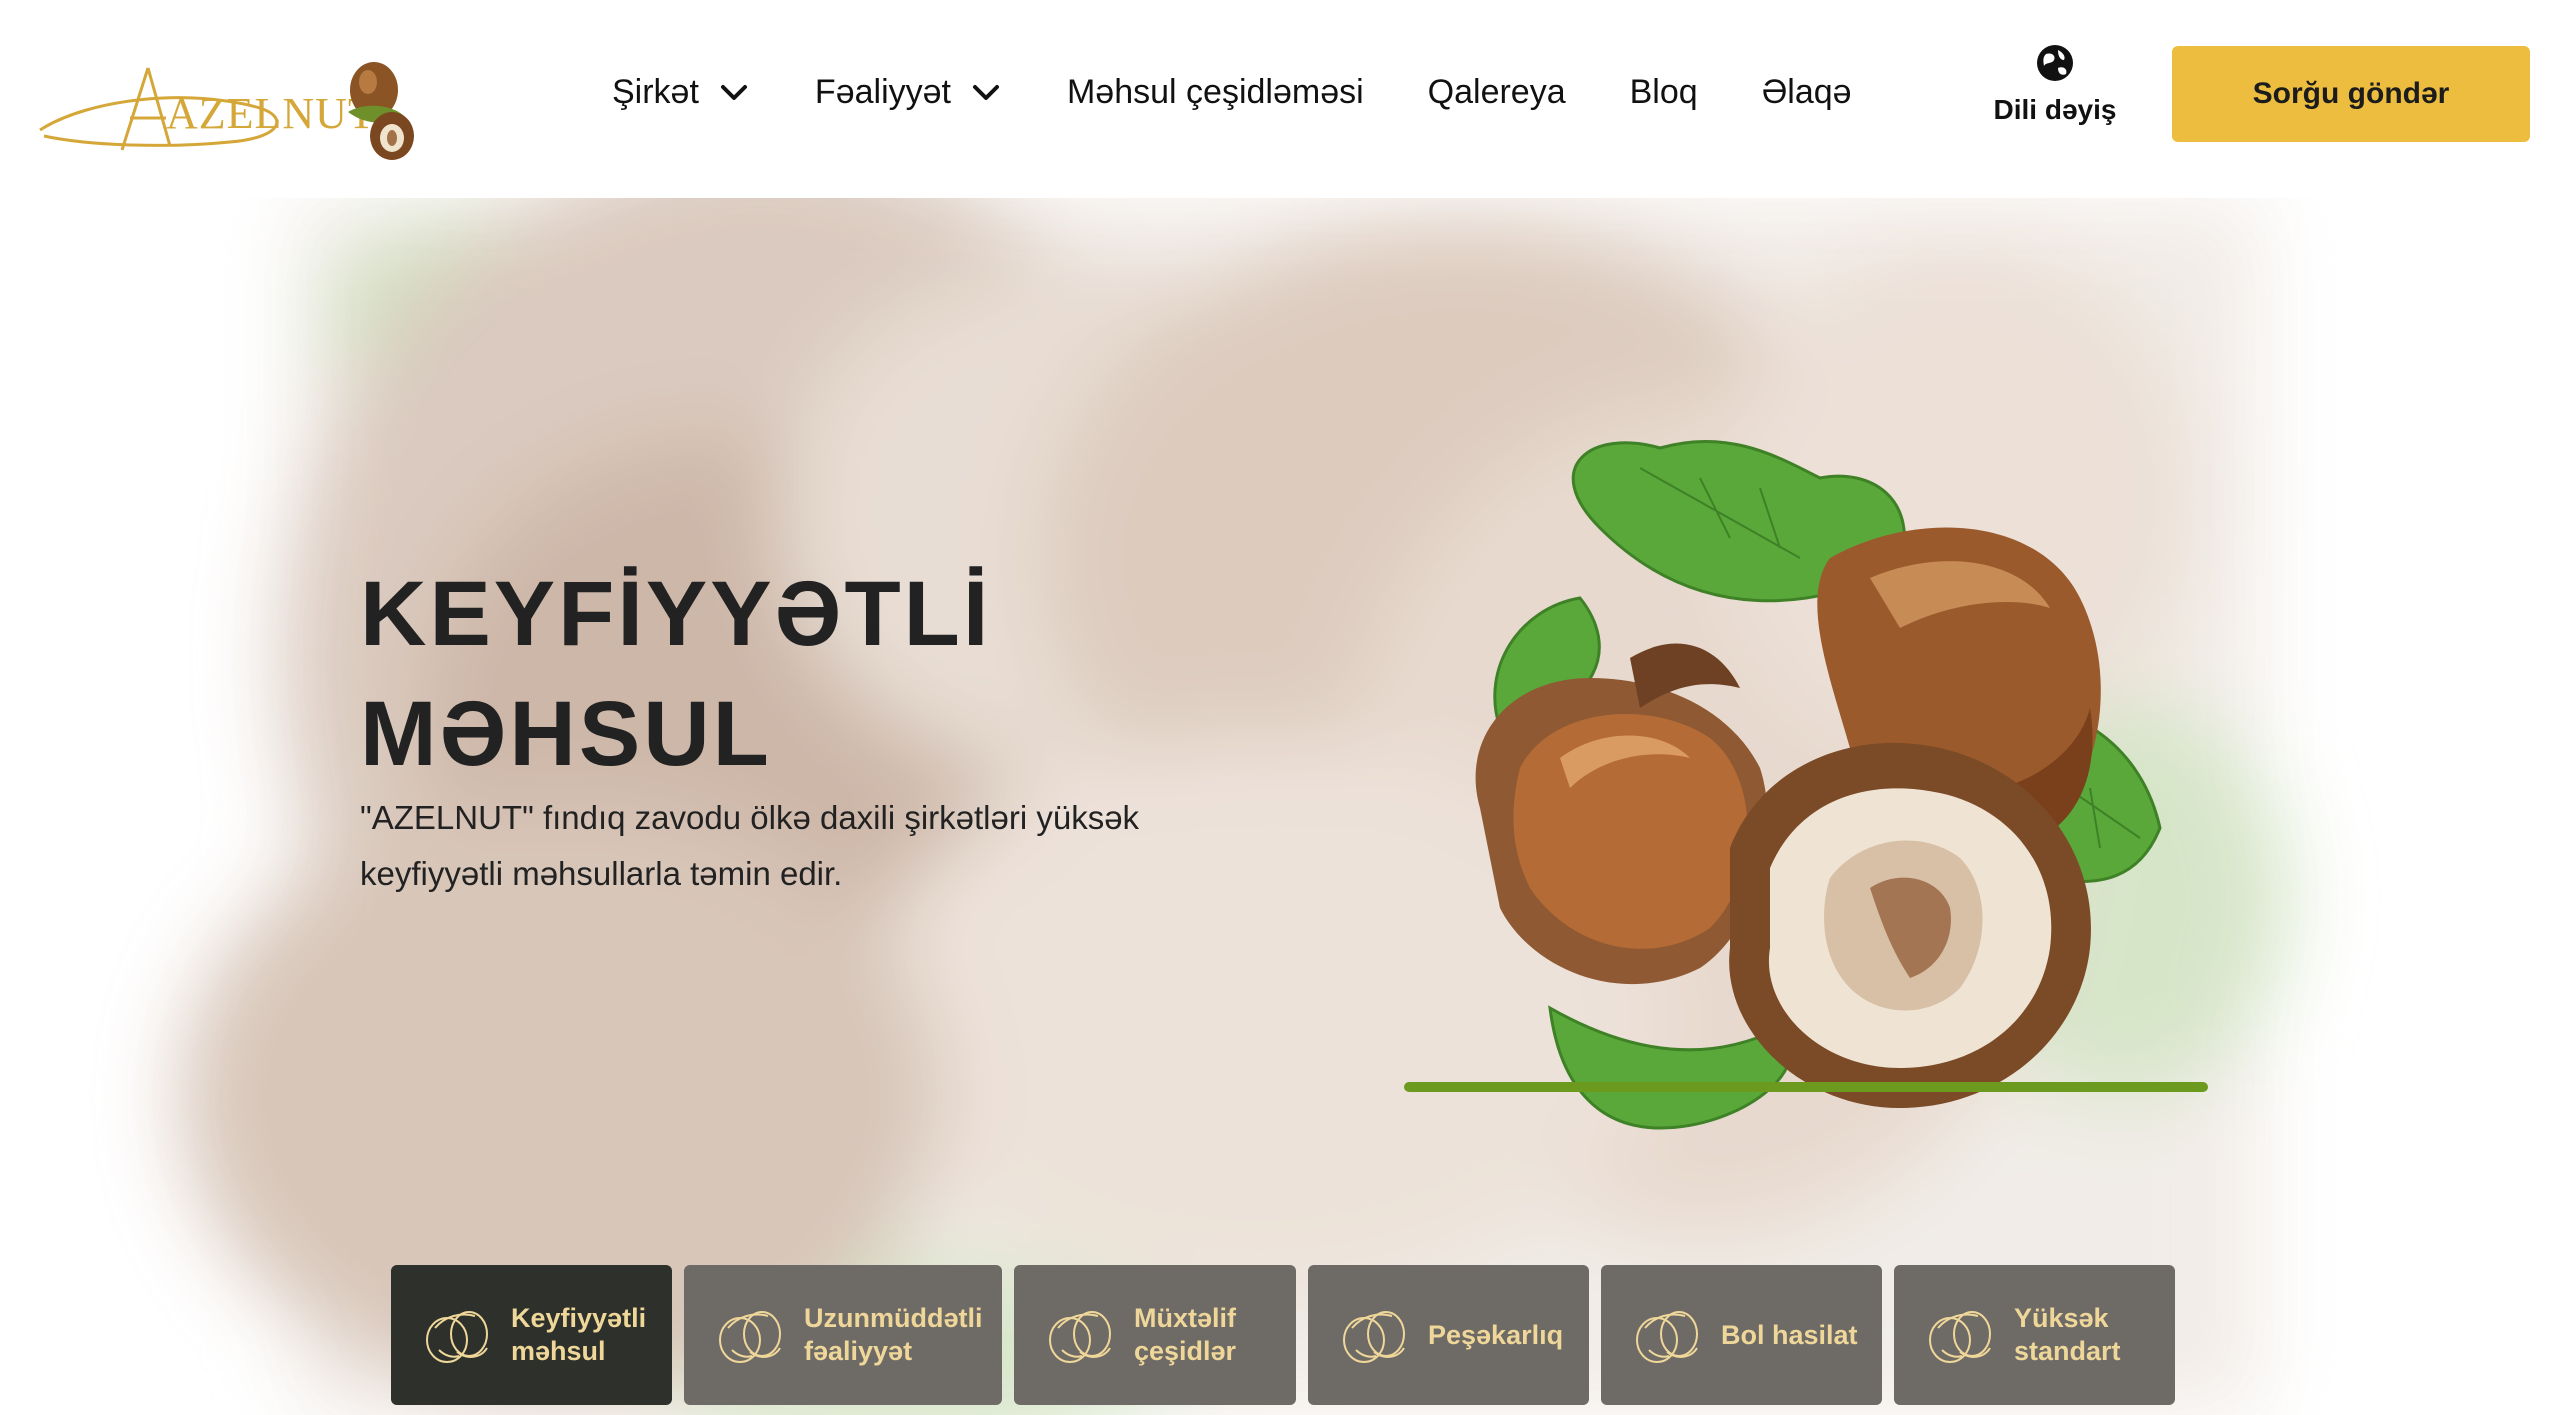 The height and width of the screenshot is (1415, 2560). I want to click on nav-item-fealiyyet: Fəaliyyət, so click(909, 92).